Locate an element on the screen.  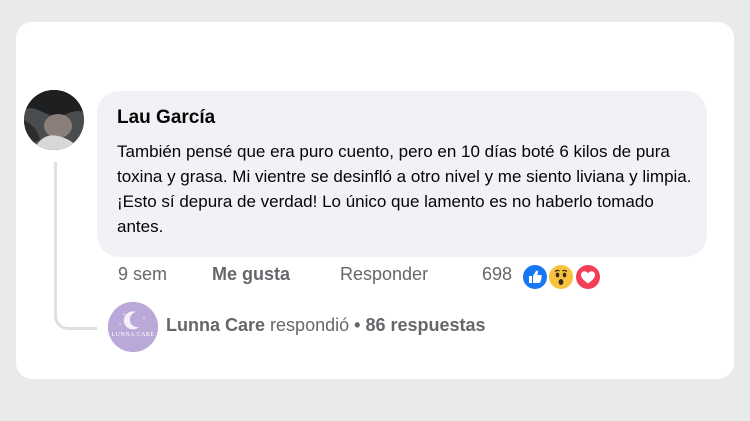
reply-summary-text: Lunna Care respondió • 86 respuestas is located at coordinates (326, 325).